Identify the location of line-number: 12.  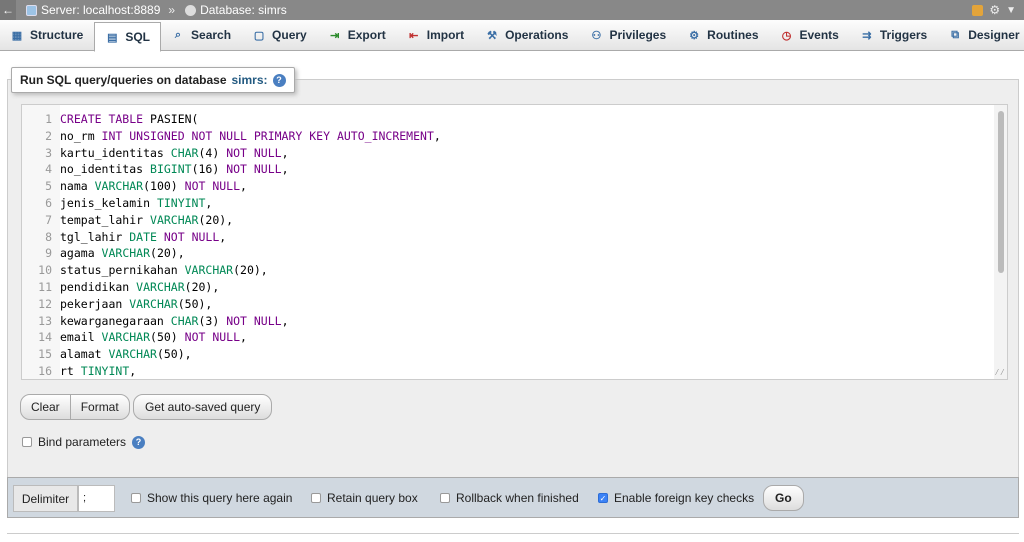
(45, 303).